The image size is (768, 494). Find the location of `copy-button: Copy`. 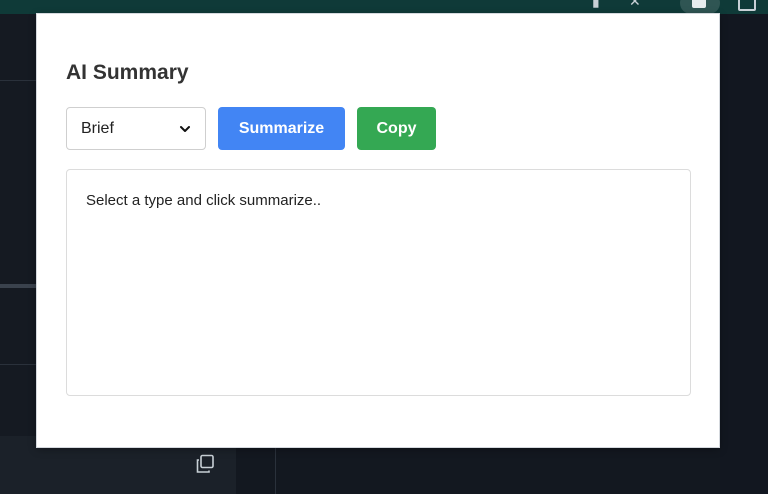

copy-button: Copy is located at coordinates (396, 128).